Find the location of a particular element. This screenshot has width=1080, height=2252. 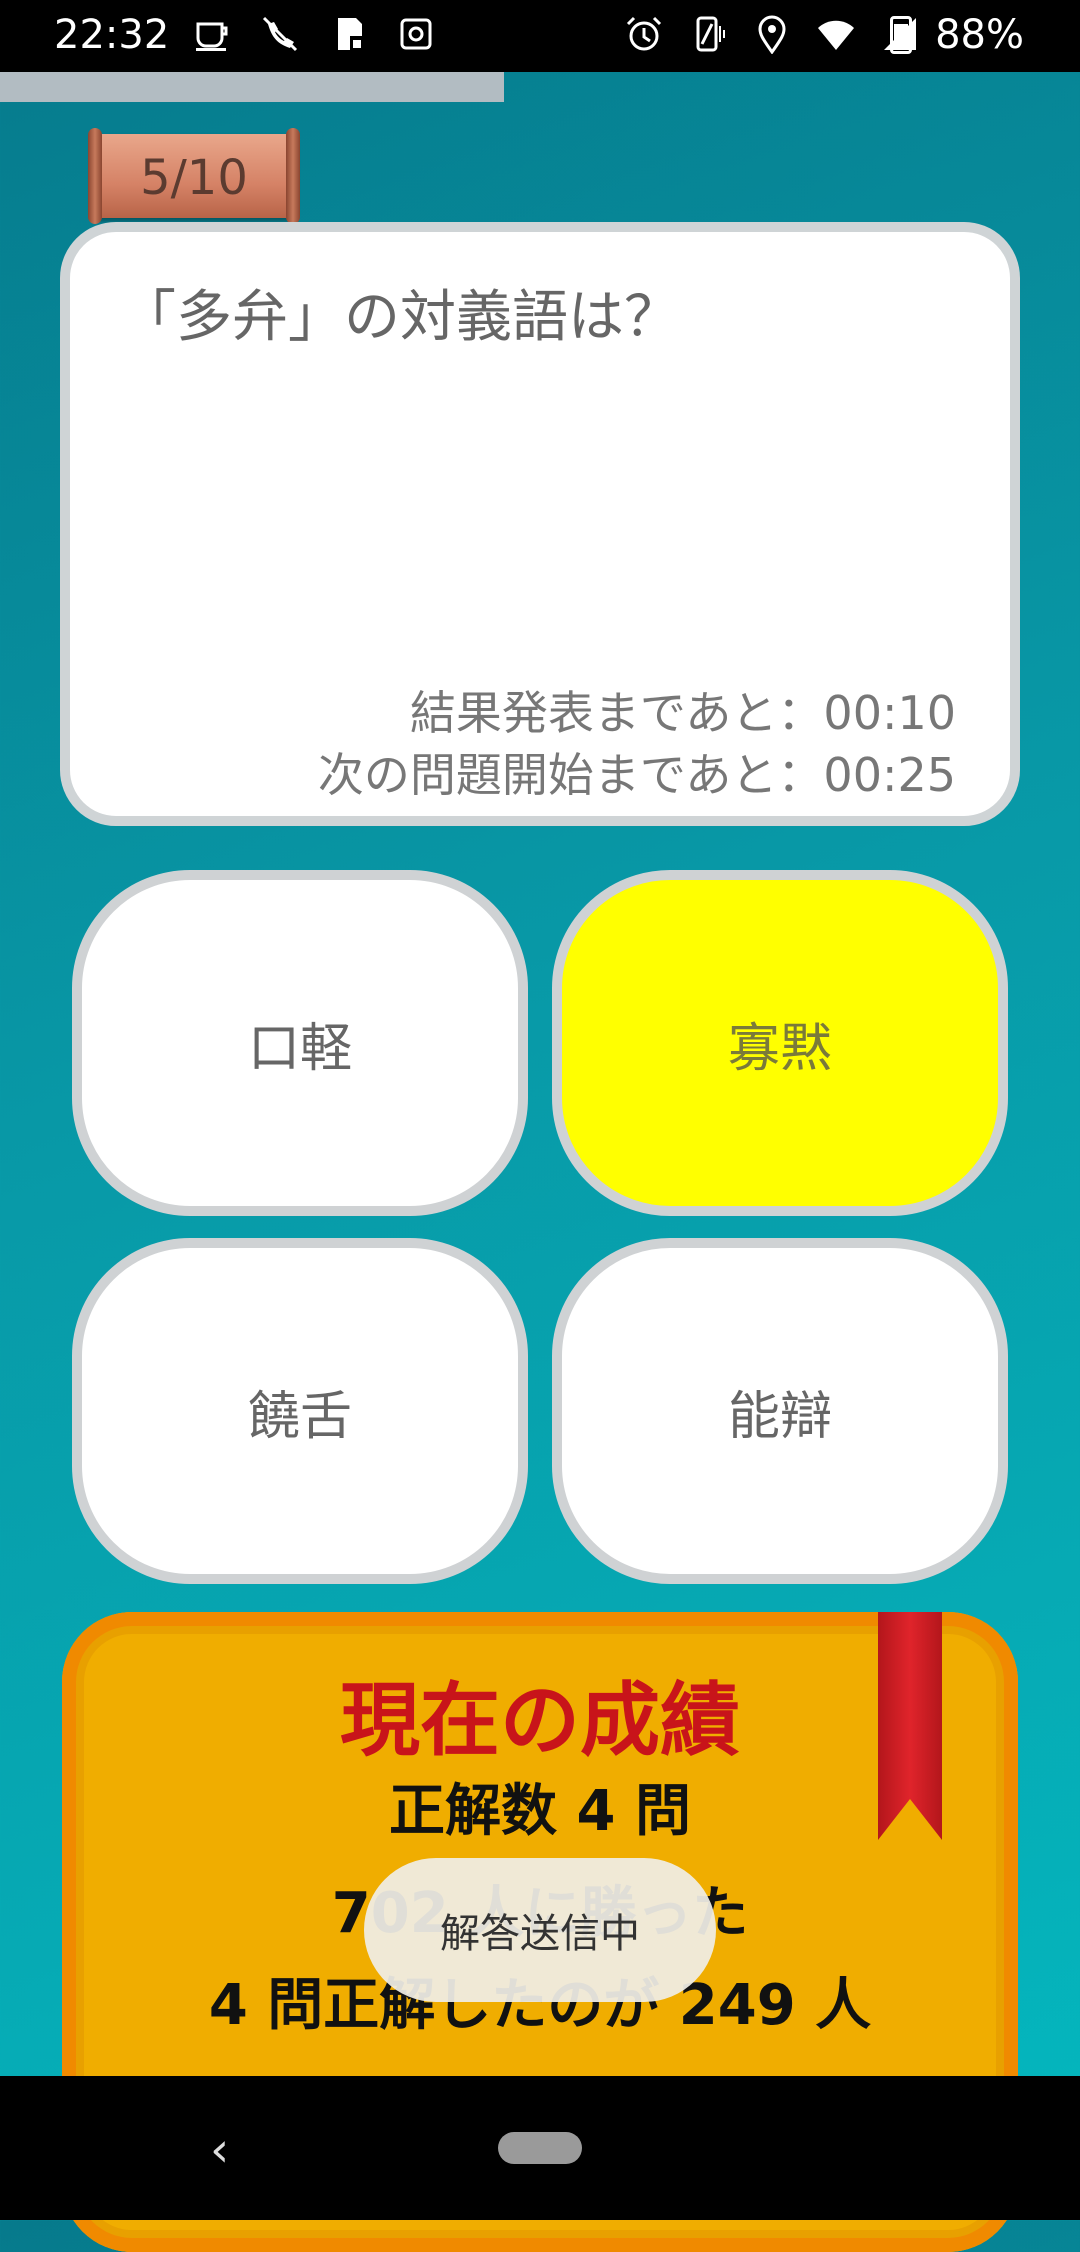

call-off-icon is located at coordinates (280, 34).